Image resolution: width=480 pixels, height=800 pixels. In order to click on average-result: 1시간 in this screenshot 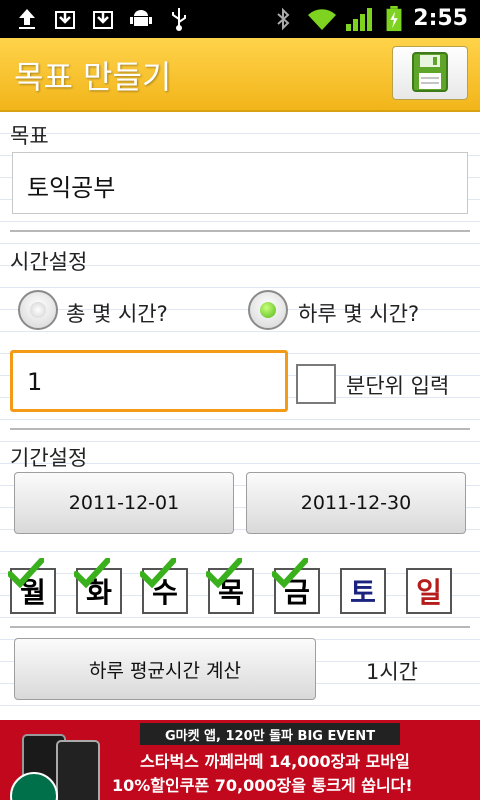, I will do `click(392, 672)`.